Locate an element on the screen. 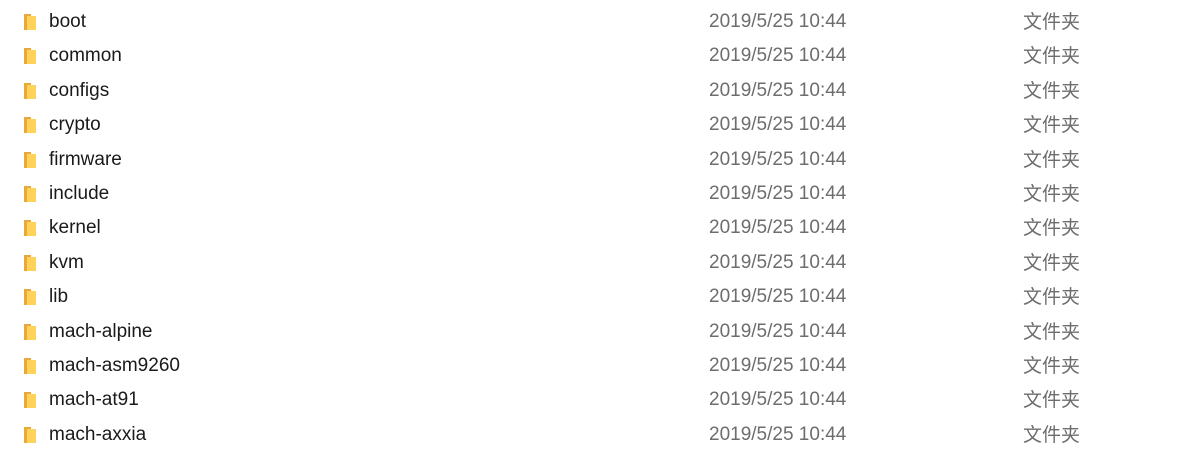  file-row: mach-axxia 2019/5/25 10:44 文件夹 is located at coordinates (596, 435).